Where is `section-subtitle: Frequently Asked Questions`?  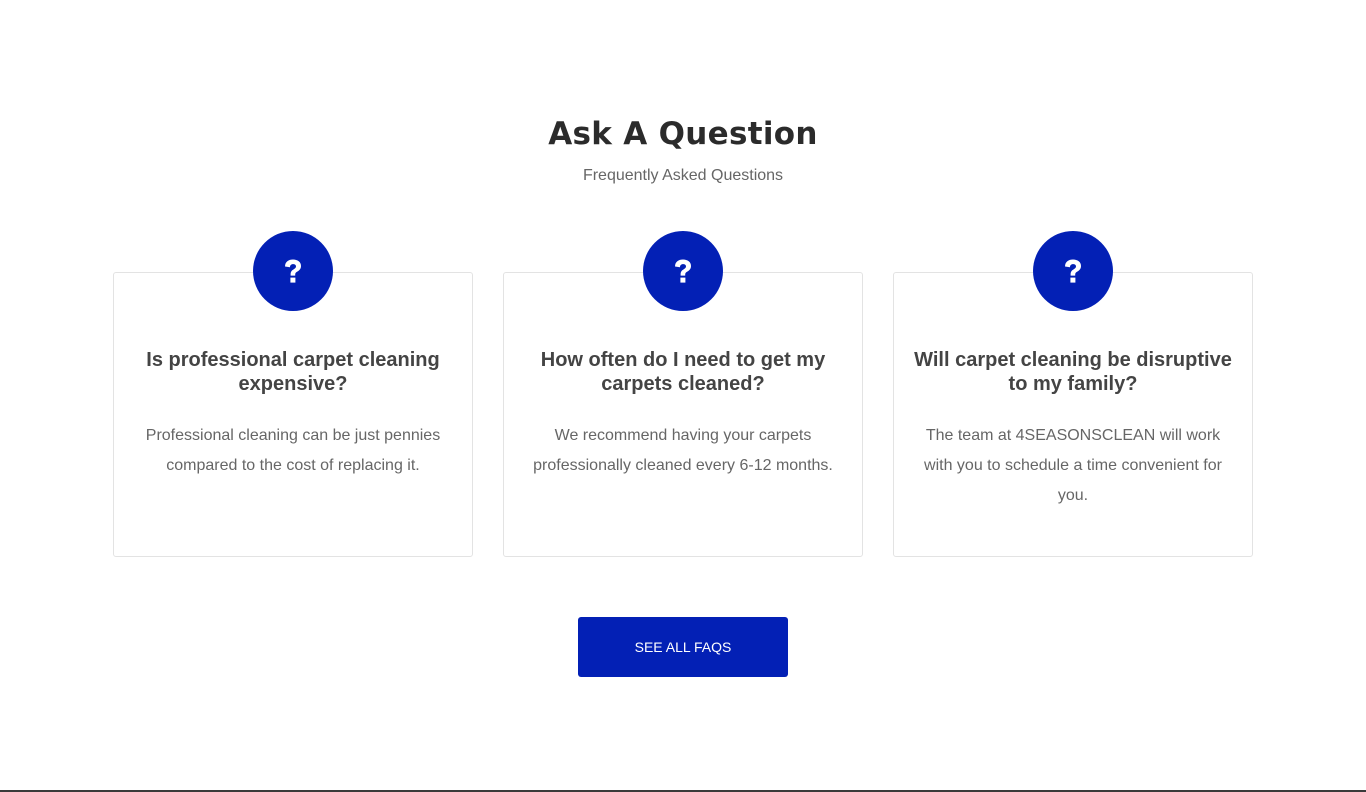 section-subtitle: Frequently Asked Questions is located at coordinates (683, 175).